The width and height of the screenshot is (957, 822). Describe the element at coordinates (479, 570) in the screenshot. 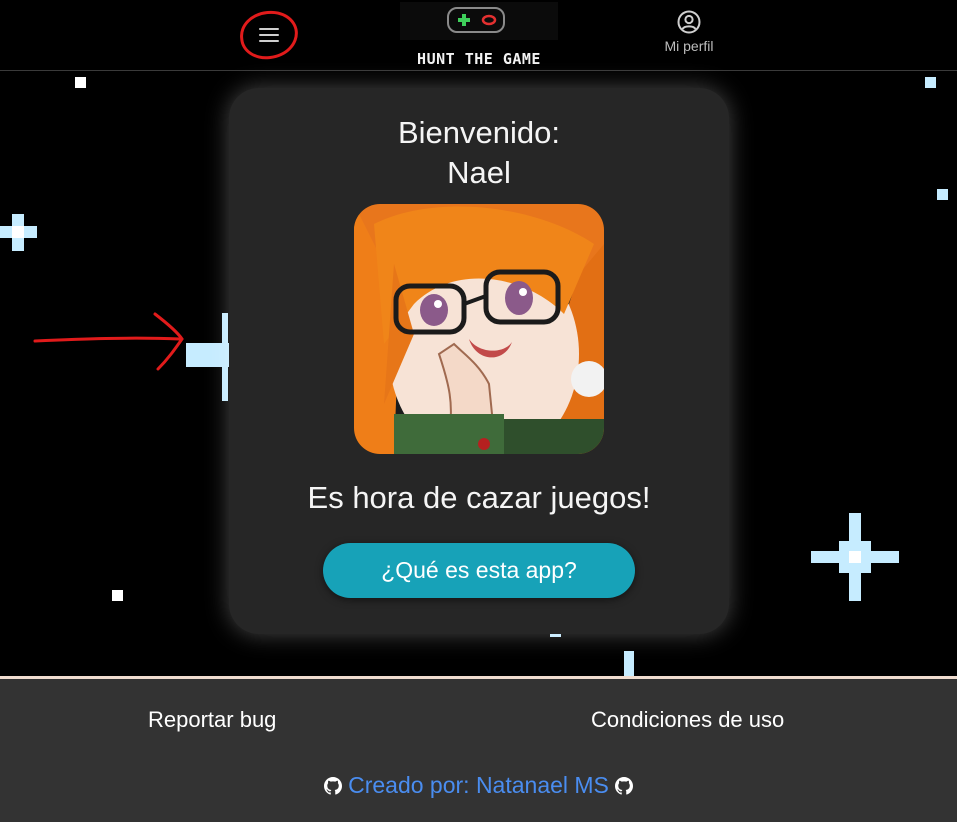

I see `about-app-button: ¿Qué es esta app?` at that location.